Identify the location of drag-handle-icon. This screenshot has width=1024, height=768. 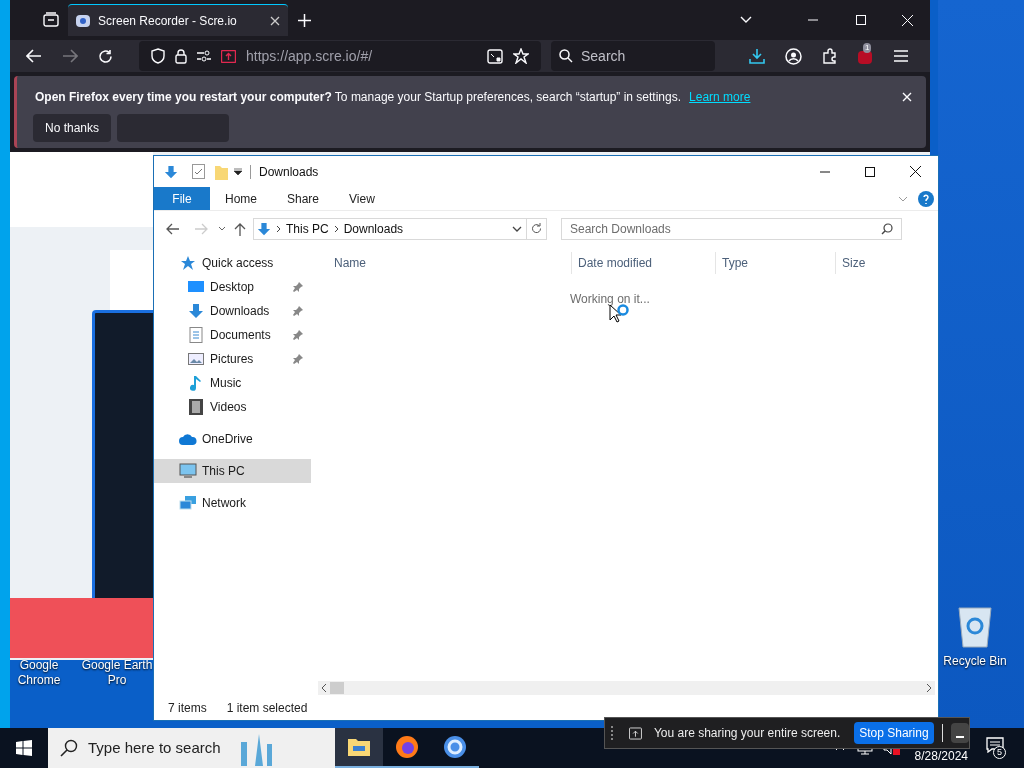
(612, 733).